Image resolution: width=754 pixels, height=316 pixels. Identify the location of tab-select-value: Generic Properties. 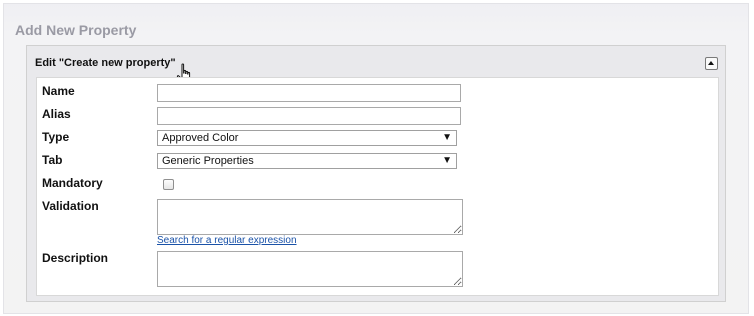
(208, 161).